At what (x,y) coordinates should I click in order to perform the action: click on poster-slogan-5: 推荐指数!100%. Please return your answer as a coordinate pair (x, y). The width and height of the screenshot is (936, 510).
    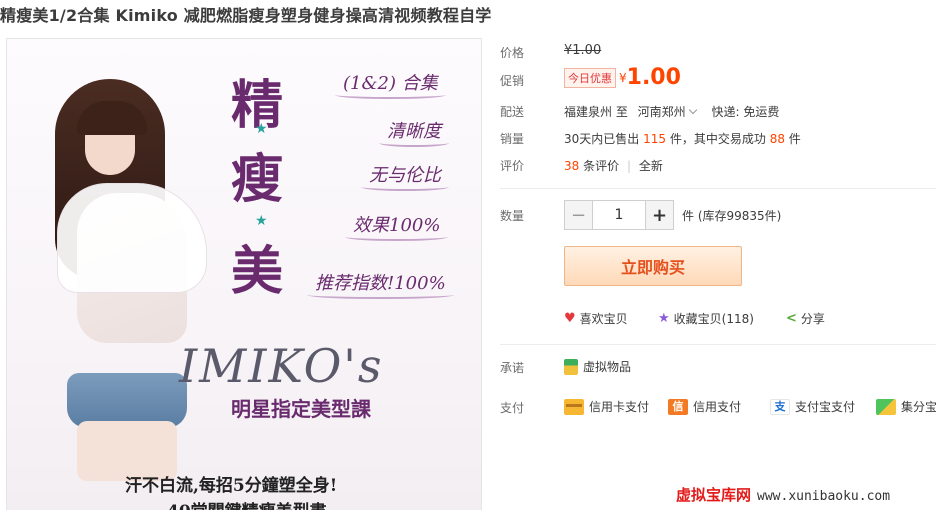
    Looking at the image, I should click on (380, 284).